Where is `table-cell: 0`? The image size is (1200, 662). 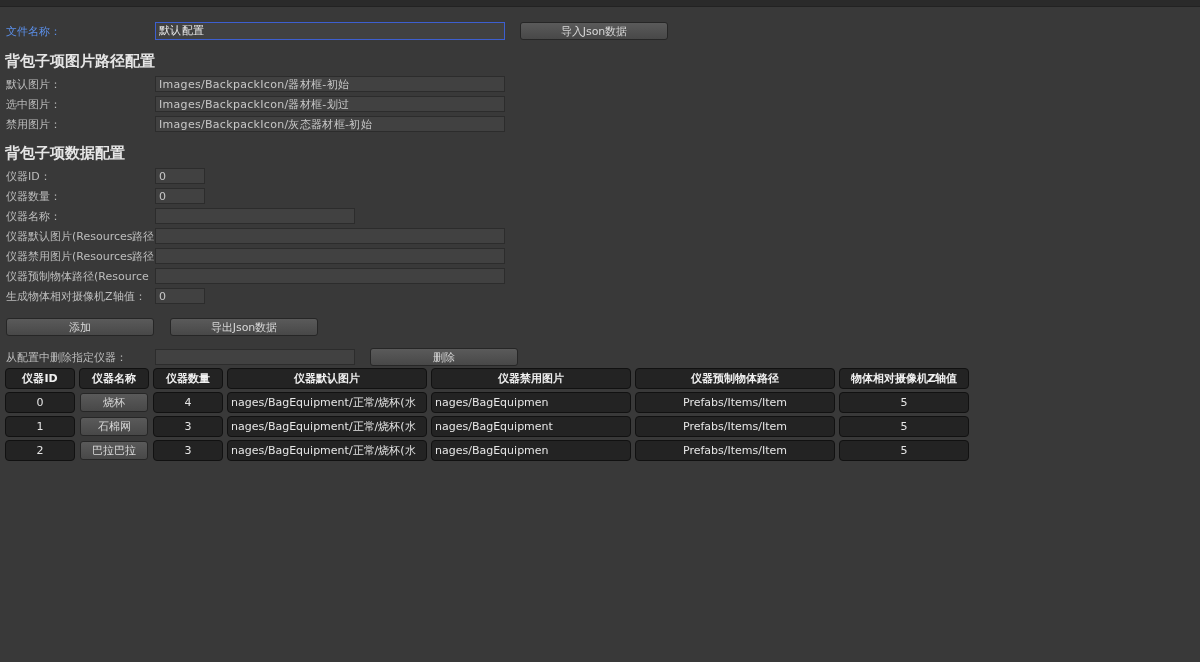
table-cell: 0 is located at coordinates (40, 402).